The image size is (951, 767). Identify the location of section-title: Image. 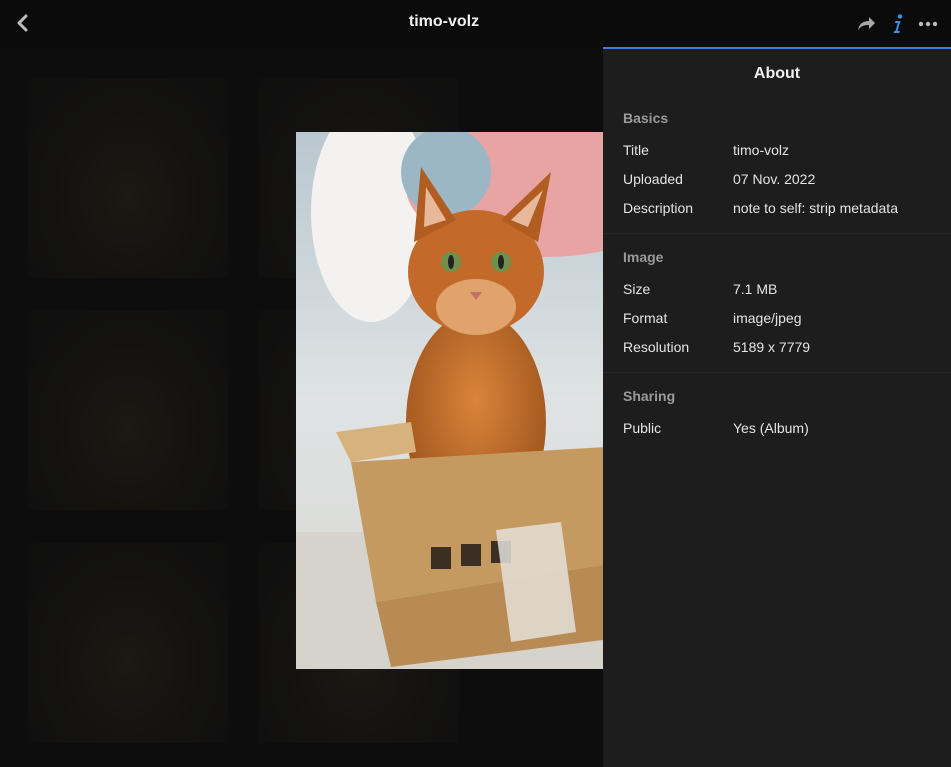
(643, 257).